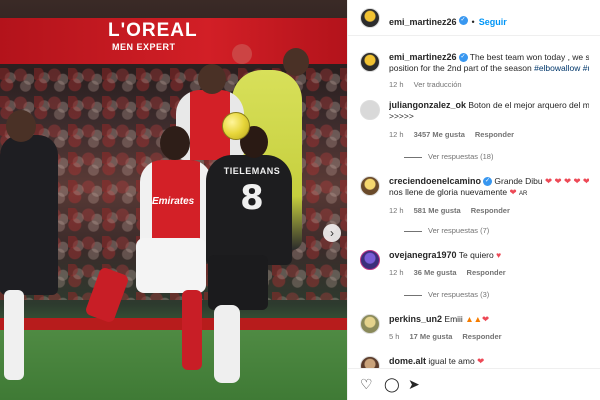 This screenshot has width=600, height=400. I want to click on fire-emoji-icons: ▲▲, so click(474, 319).